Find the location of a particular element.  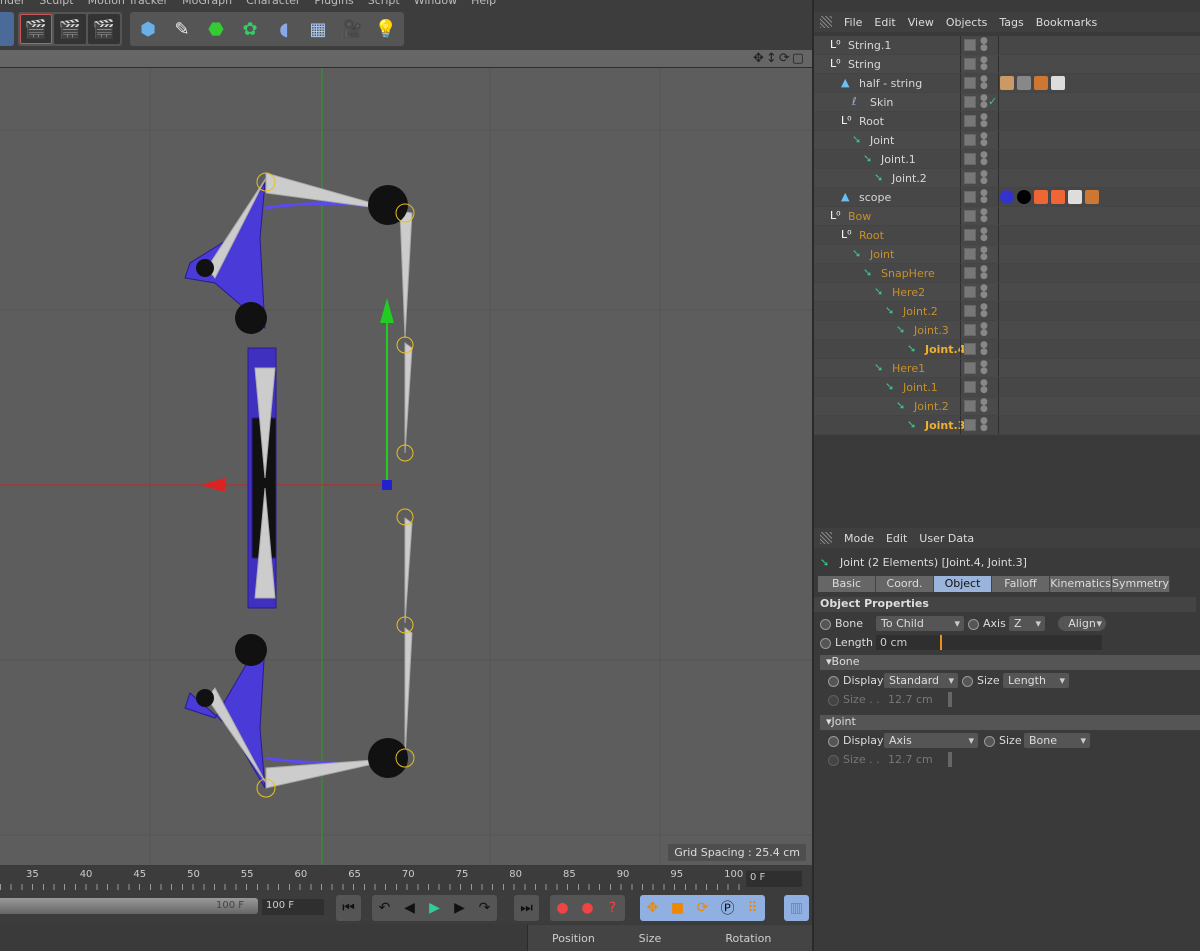

scale-track-icon: ■ is located at coordinates (677, 908).